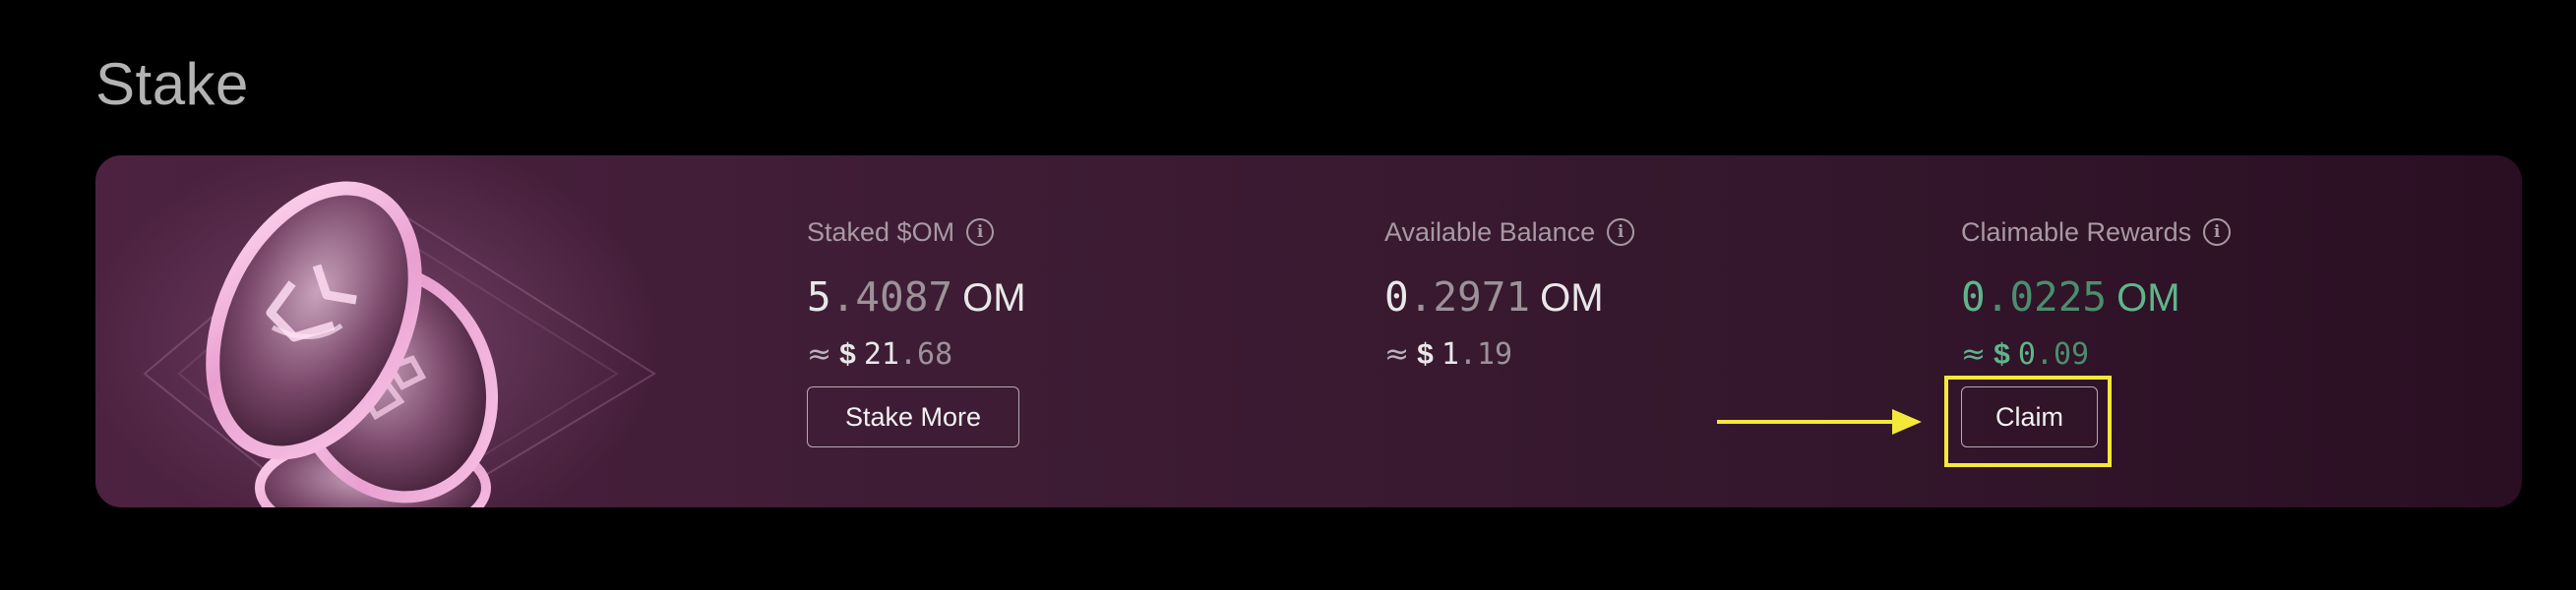  What do you see at coordinates (926, 354) in the screenshot?
I see `staked-usd-frac: .68` at bounding box center [926, 354].